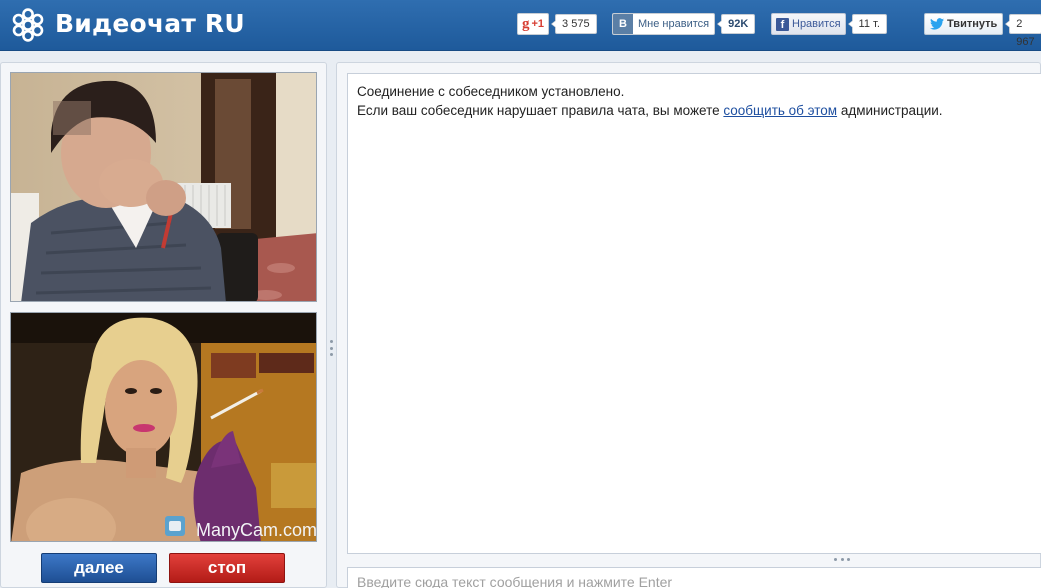  I want to click on site-title: Видеочат RU, so click(150, 23).